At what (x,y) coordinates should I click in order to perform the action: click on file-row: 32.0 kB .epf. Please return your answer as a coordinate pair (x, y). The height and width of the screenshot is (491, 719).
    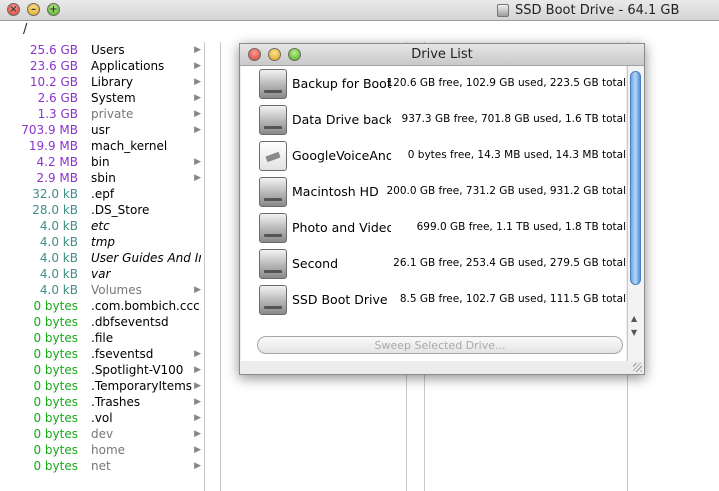
    Looking at the image, I should click on (111, 194).